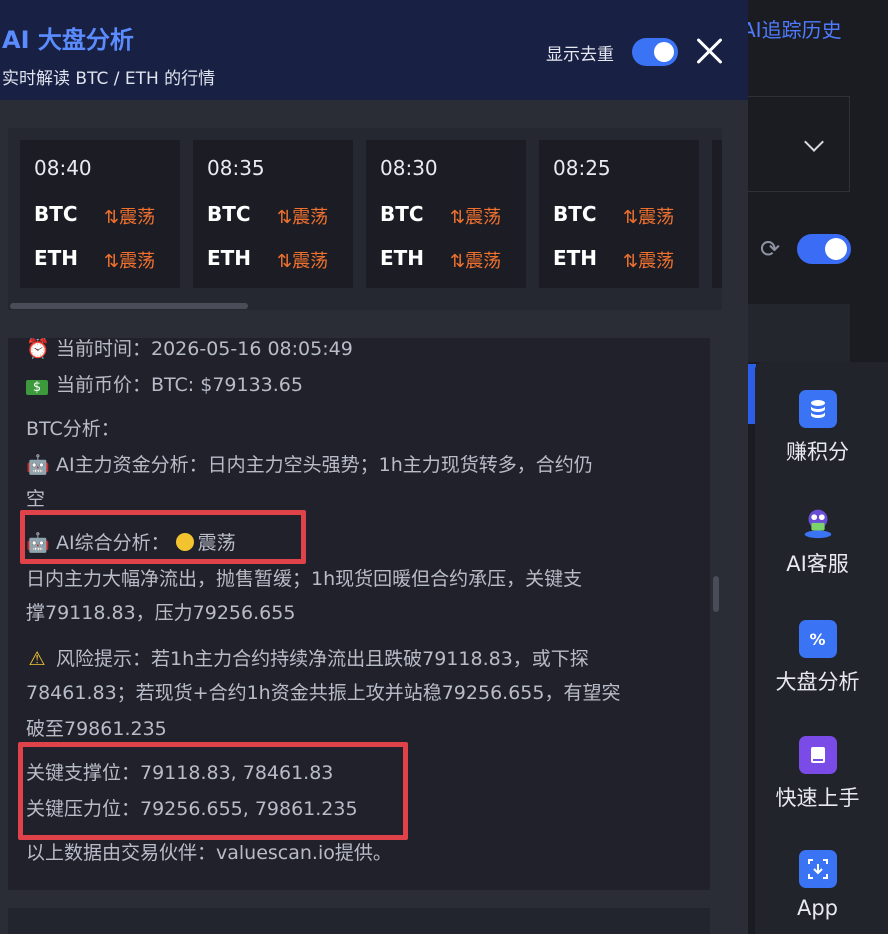  I want to click on dedup-toggle, so click(655, 52).